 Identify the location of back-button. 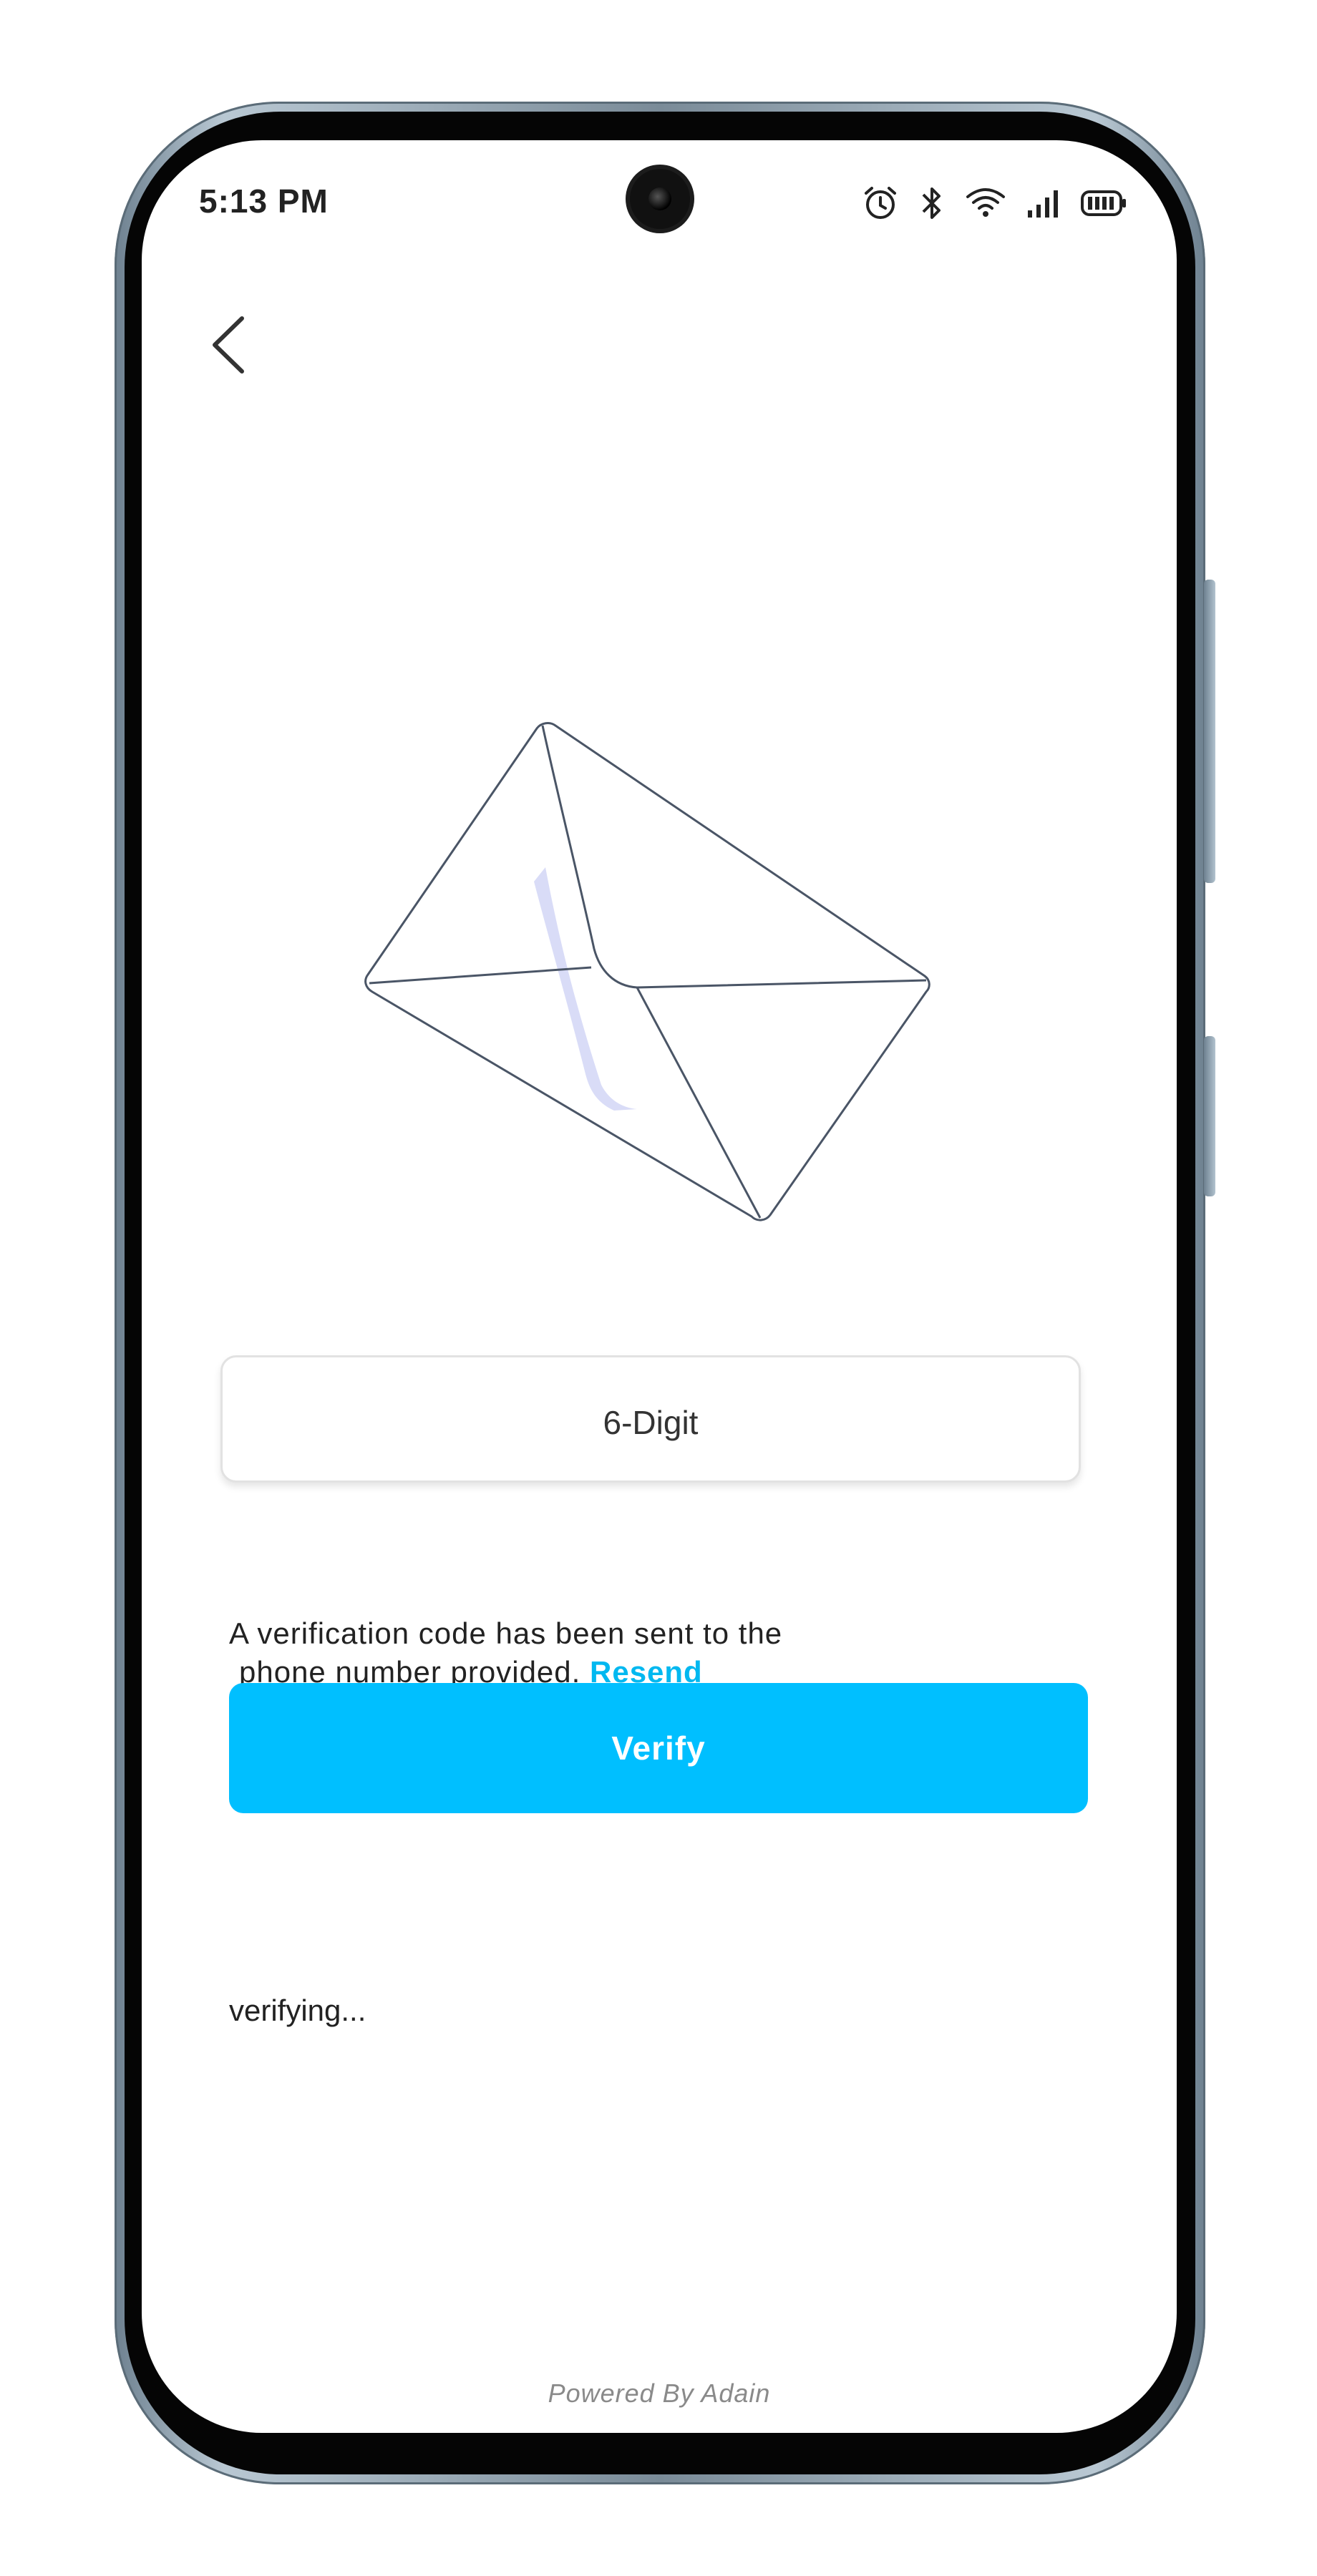
(227, 345).